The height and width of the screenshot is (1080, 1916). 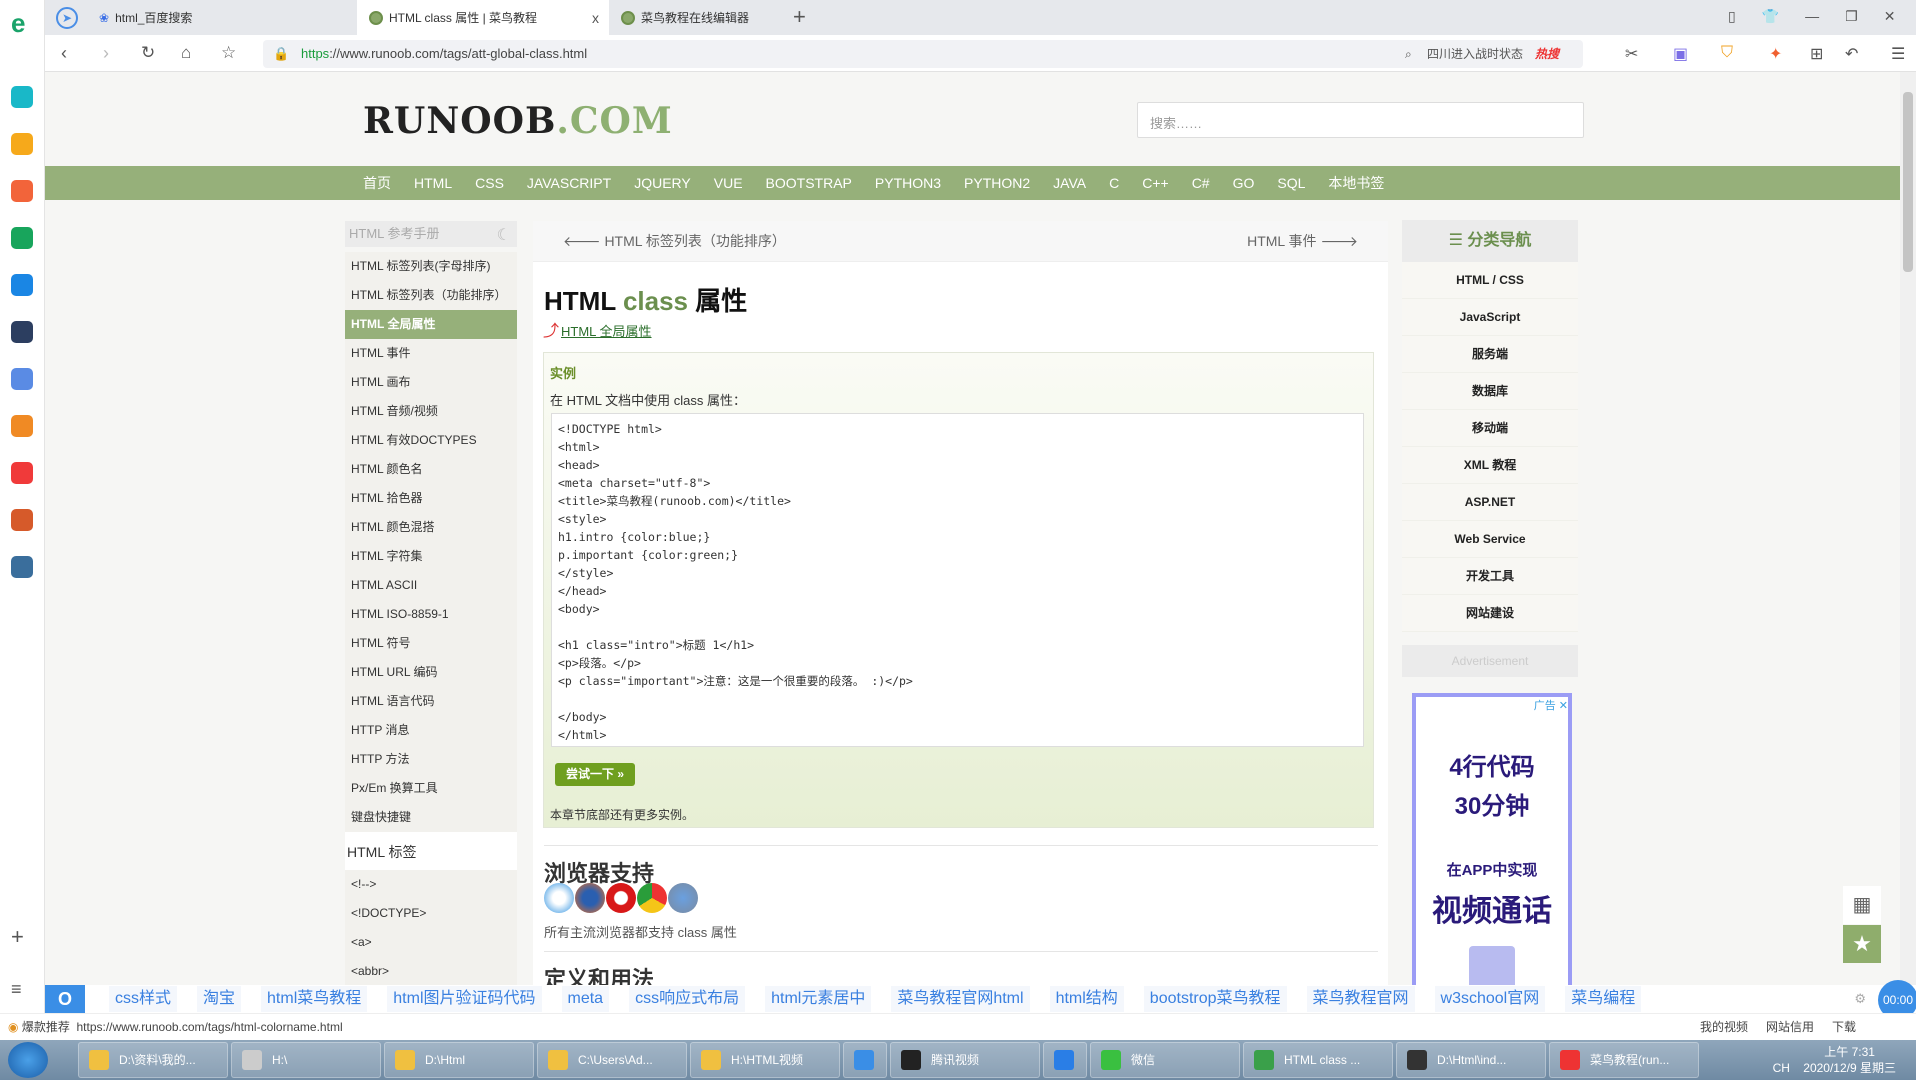 I want to click on sidebar-item: HTML 颜色名, so click(x=431, y=469).